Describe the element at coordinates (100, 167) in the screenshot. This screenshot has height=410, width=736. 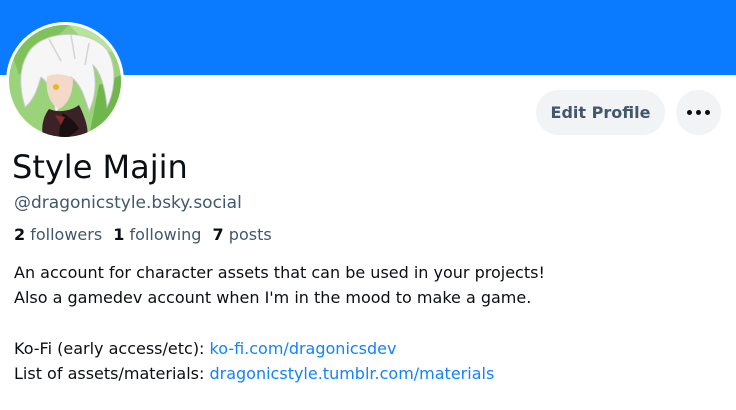
I see `display-name: Style Majin` at that location.